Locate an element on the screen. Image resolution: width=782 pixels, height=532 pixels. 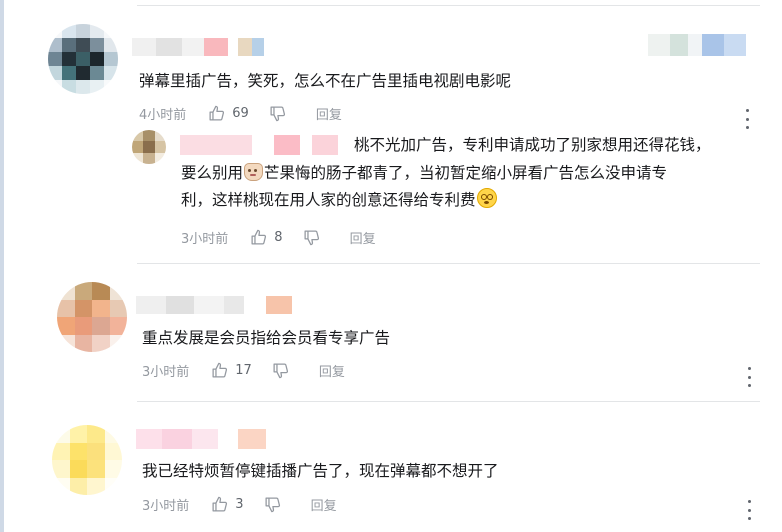
reply-text-segment: 芒果悔的肠子都青了，当初暂定缩小屏看广告怎么没申请专 is located at coordinates (466, 173).